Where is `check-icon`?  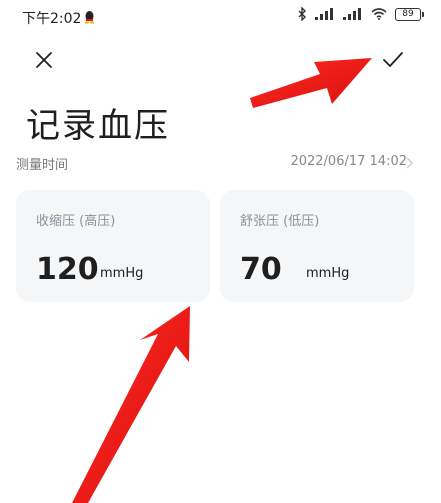 check-icon is located at coordinates (393, 59).